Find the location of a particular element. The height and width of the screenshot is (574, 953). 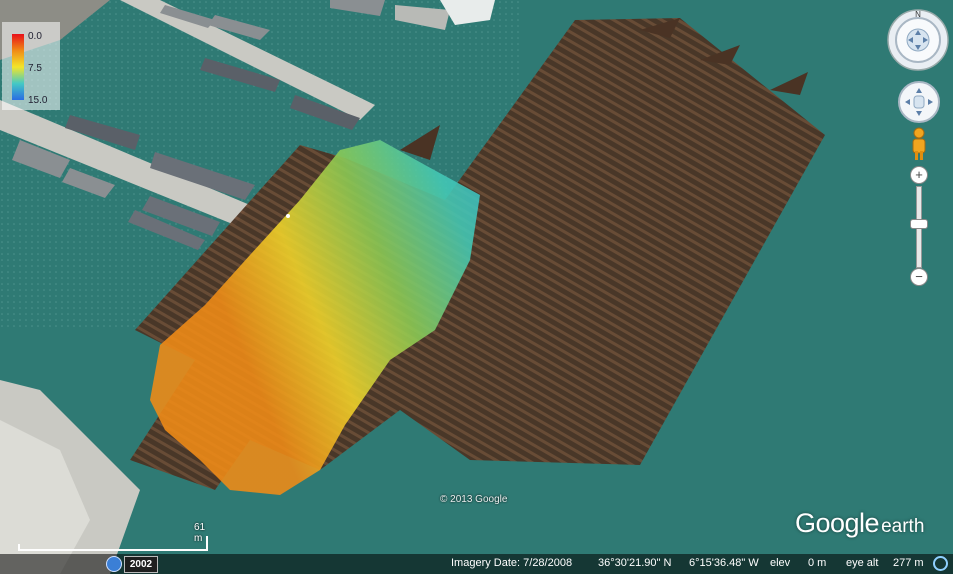

streaming-status-icon is located at coordinates (940, 563).